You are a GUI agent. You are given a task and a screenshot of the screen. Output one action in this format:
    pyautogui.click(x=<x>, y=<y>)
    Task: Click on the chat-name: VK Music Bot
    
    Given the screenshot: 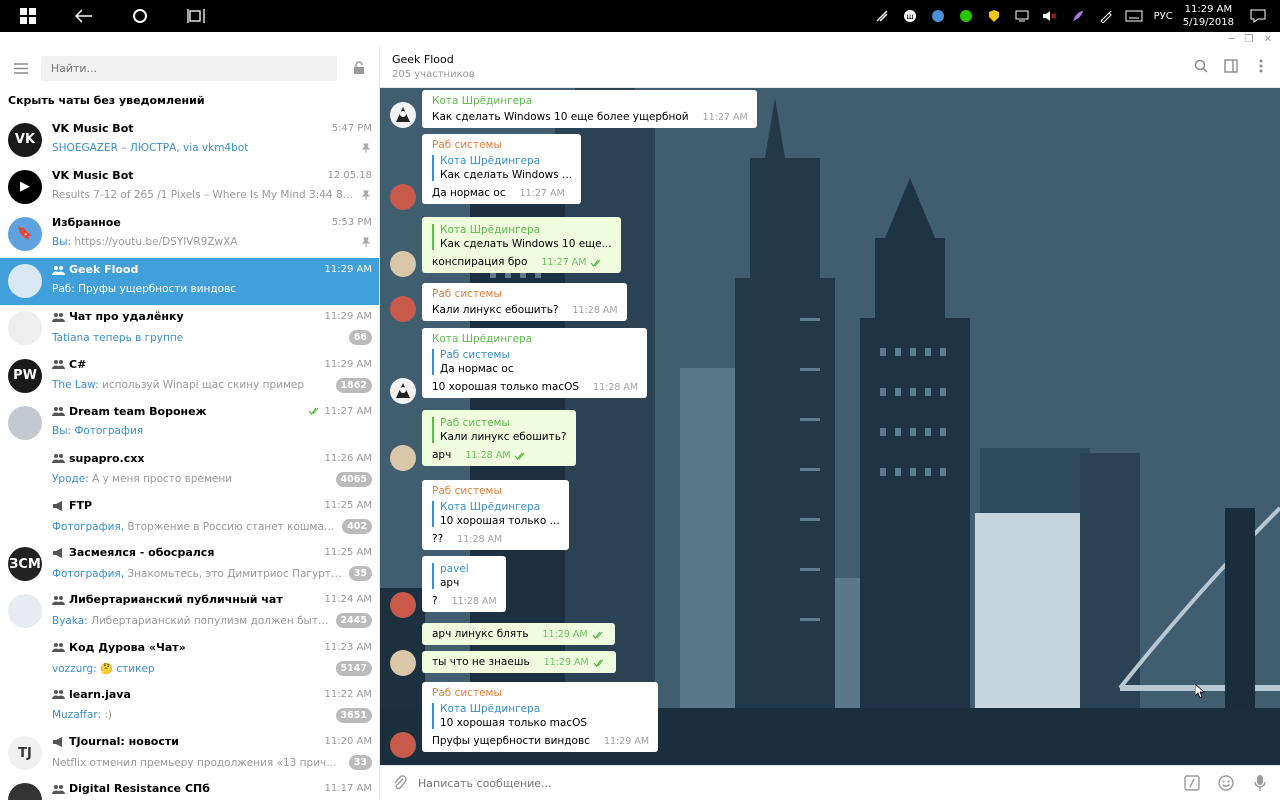 What is the action you would take?
    pyautogui.click(x=93, y=128)
    